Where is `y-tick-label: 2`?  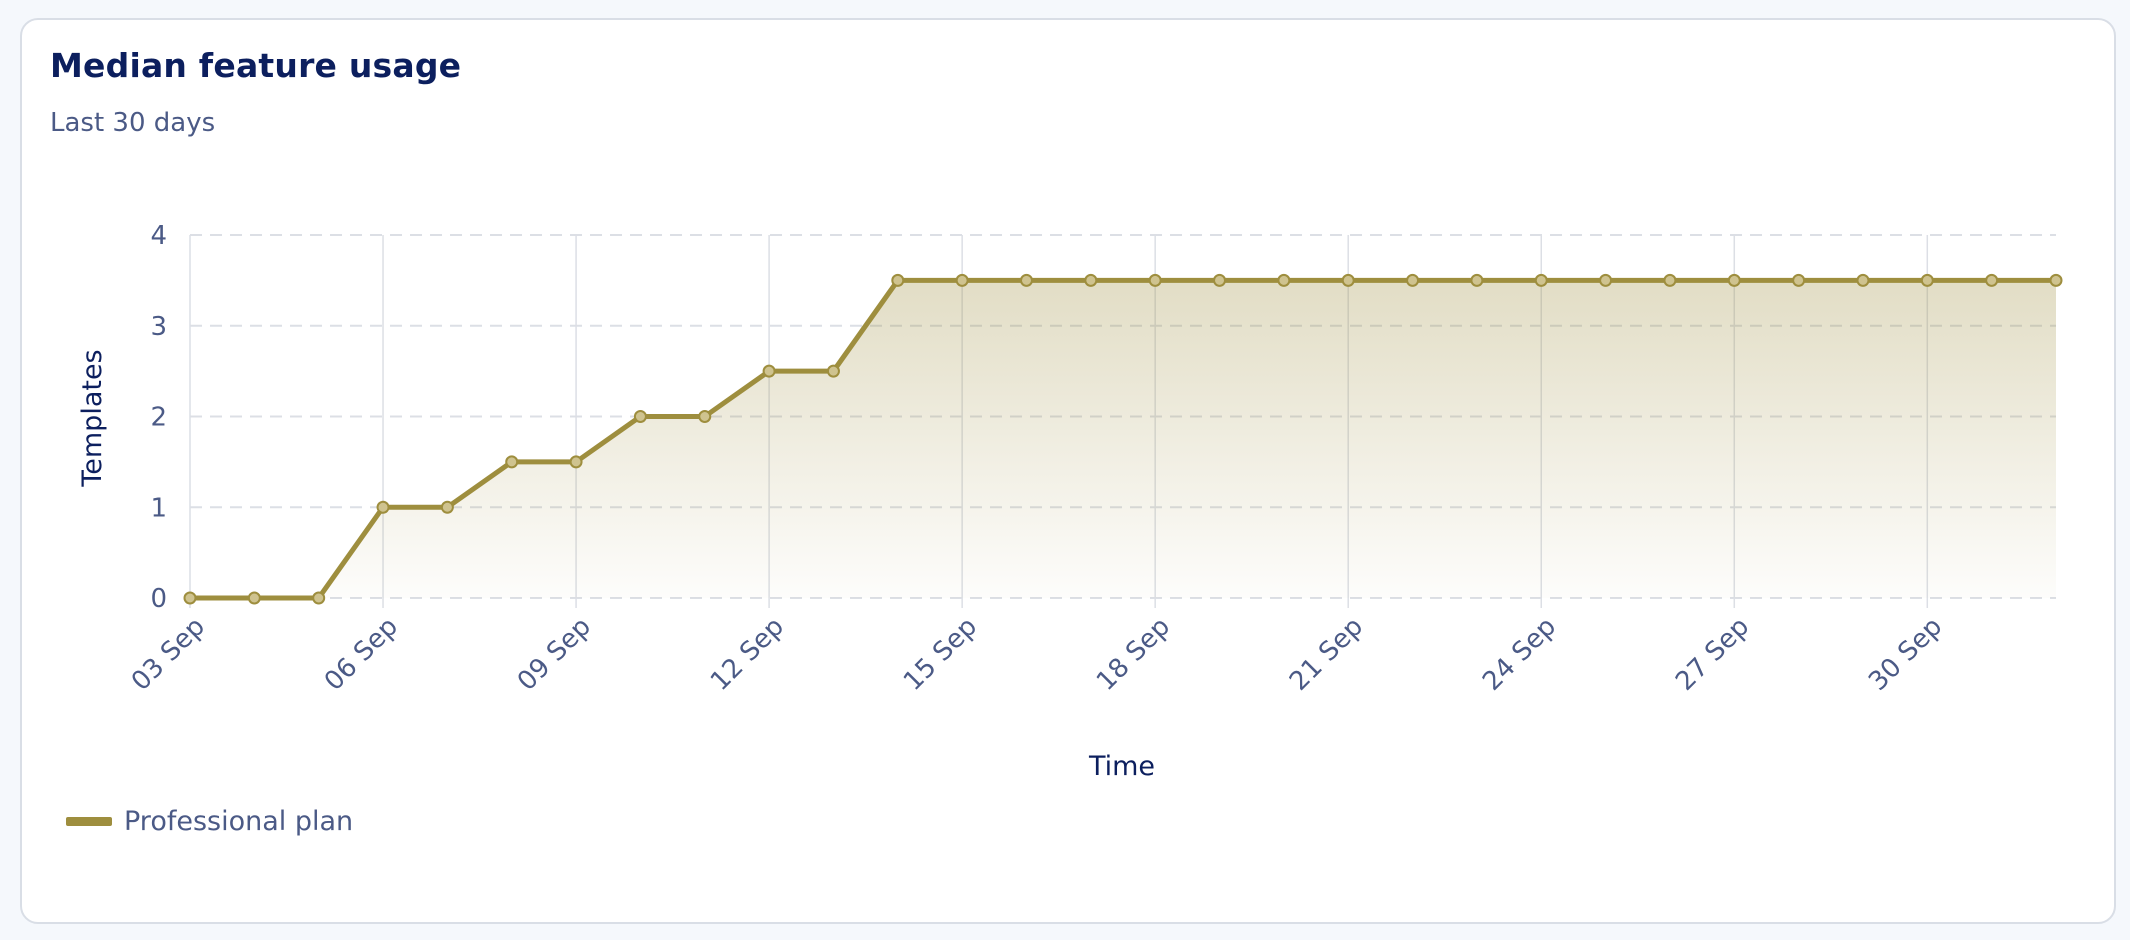
y-tick-label: 2 is located at coordinates (158, 418).